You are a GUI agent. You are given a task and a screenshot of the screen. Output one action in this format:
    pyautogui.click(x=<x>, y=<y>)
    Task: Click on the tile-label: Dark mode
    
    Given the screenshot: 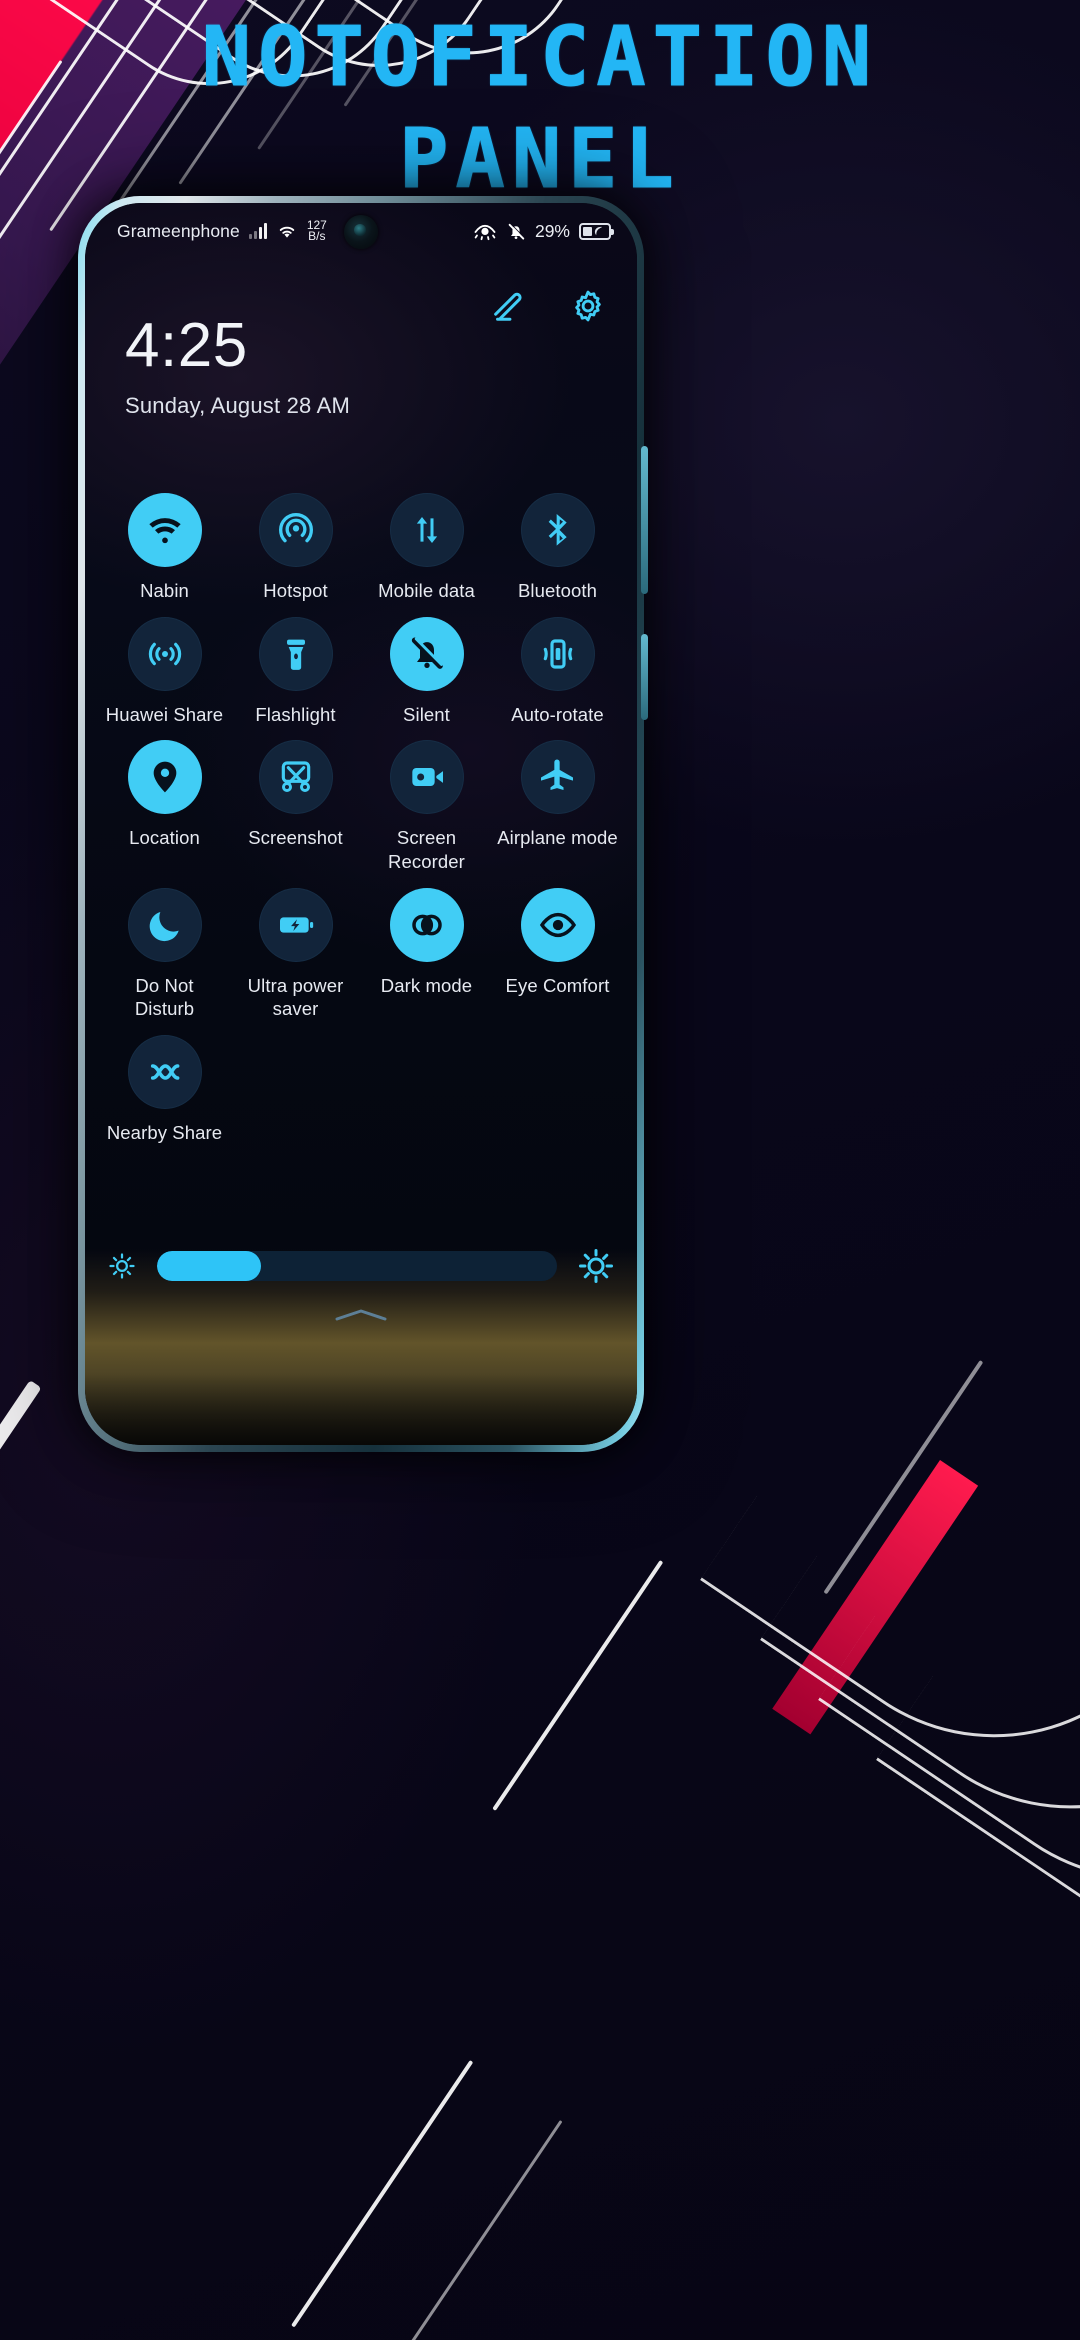 What is the action you would take?
    pyautogui.click(x=426, y=985)
    